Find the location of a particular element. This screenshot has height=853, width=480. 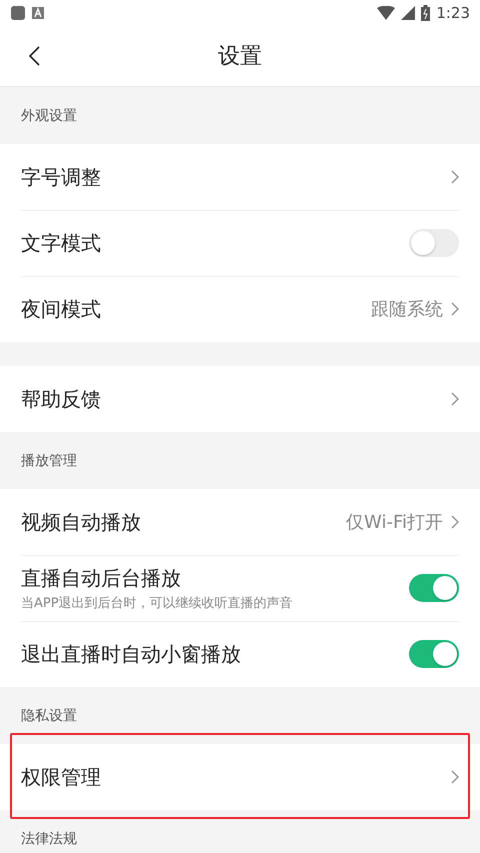

section-title: 外观设置 is located at coordinates (49, 115).